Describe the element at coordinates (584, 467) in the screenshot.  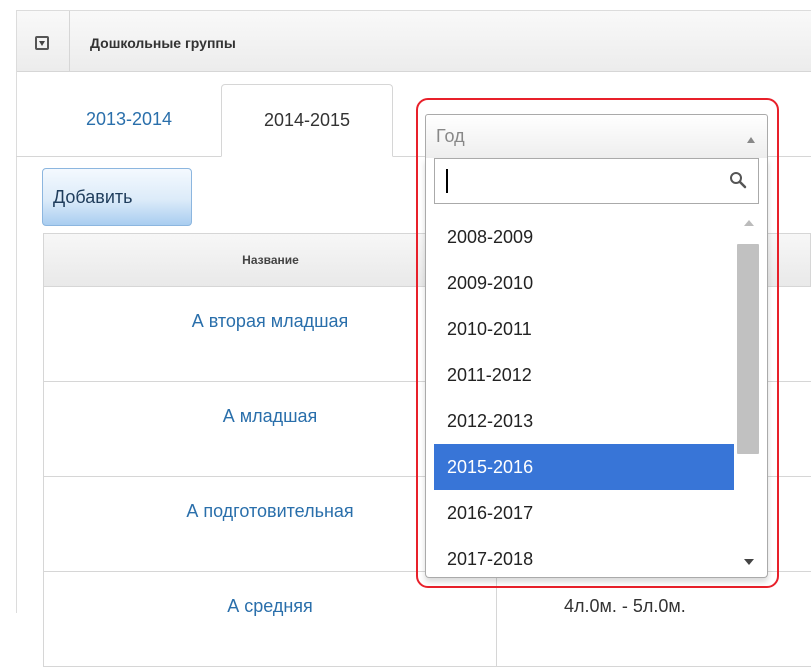
I see `option-2015-2016: 2015-2016` at that location.